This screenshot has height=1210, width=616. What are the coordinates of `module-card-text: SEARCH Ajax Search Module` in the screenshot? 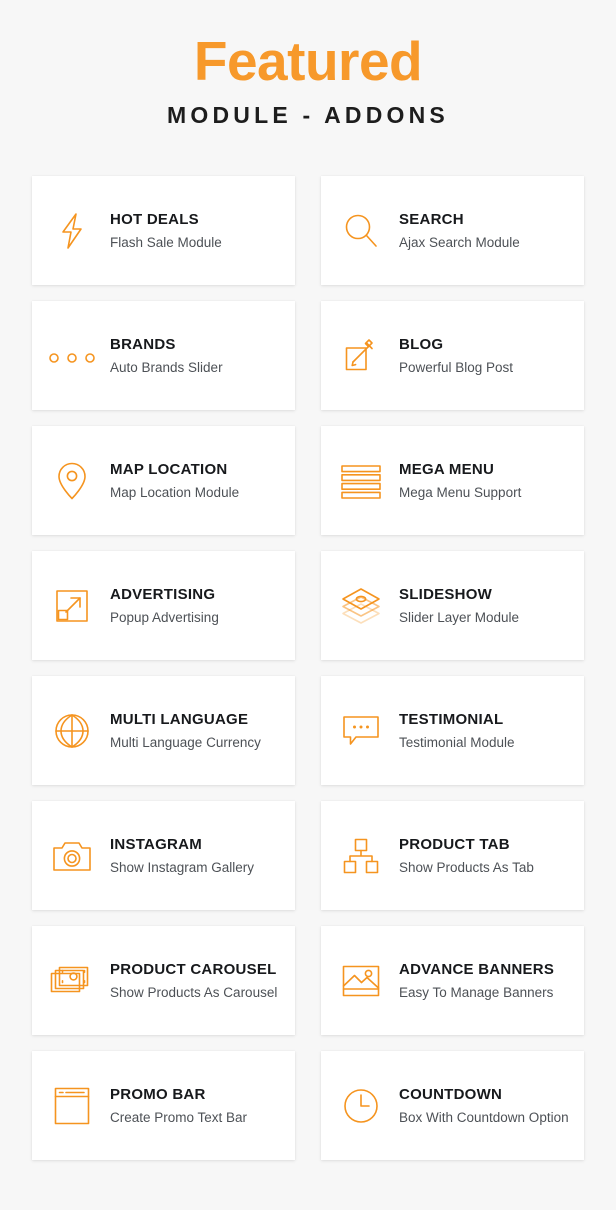 It's located at (488, 230).